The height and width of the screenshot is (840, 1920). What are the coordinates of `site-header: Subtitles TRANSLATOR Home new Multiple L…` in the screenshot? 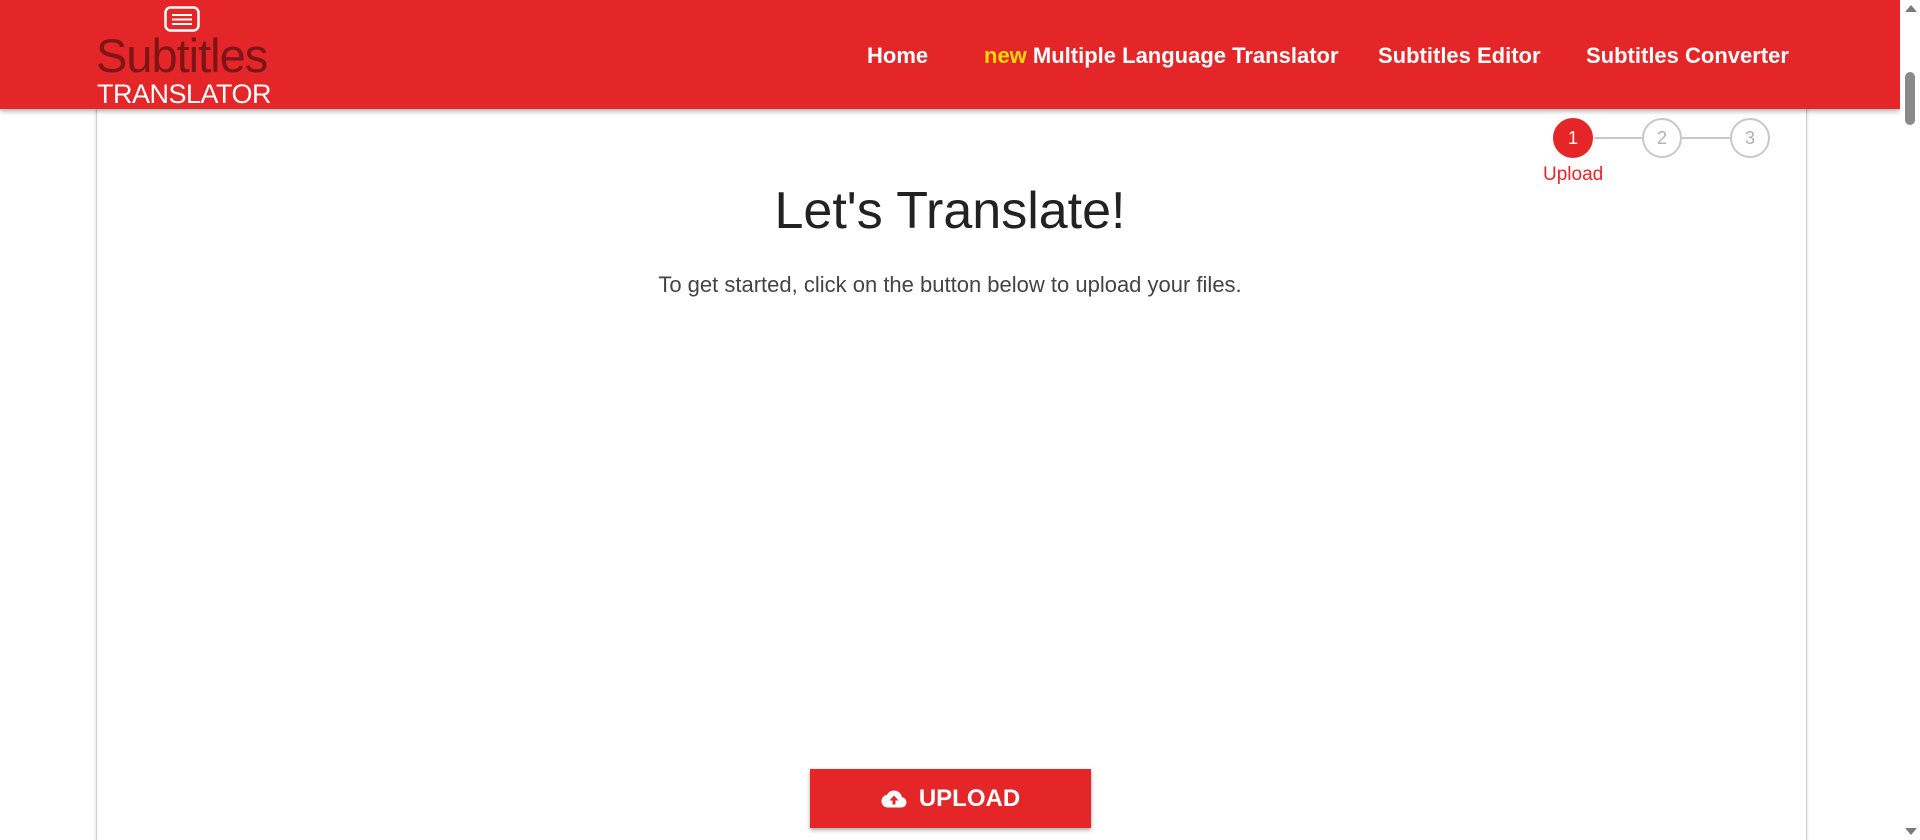 It's located at (950, 54).